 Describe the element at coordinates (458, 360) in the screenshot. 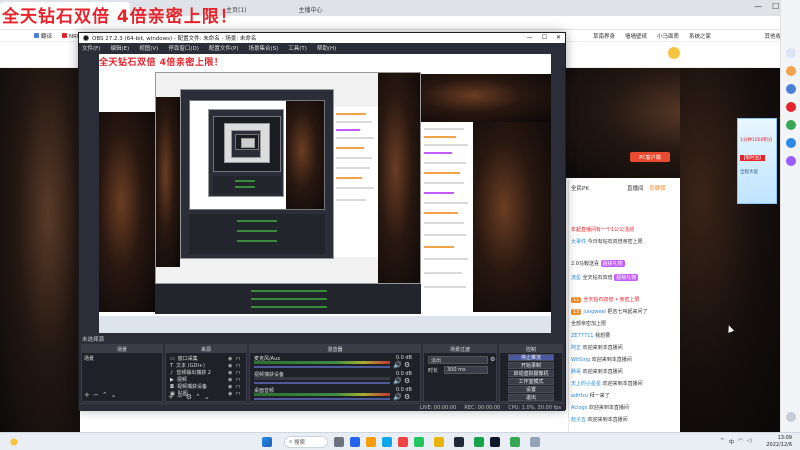

I see `transition-select: 淡出` at that location.